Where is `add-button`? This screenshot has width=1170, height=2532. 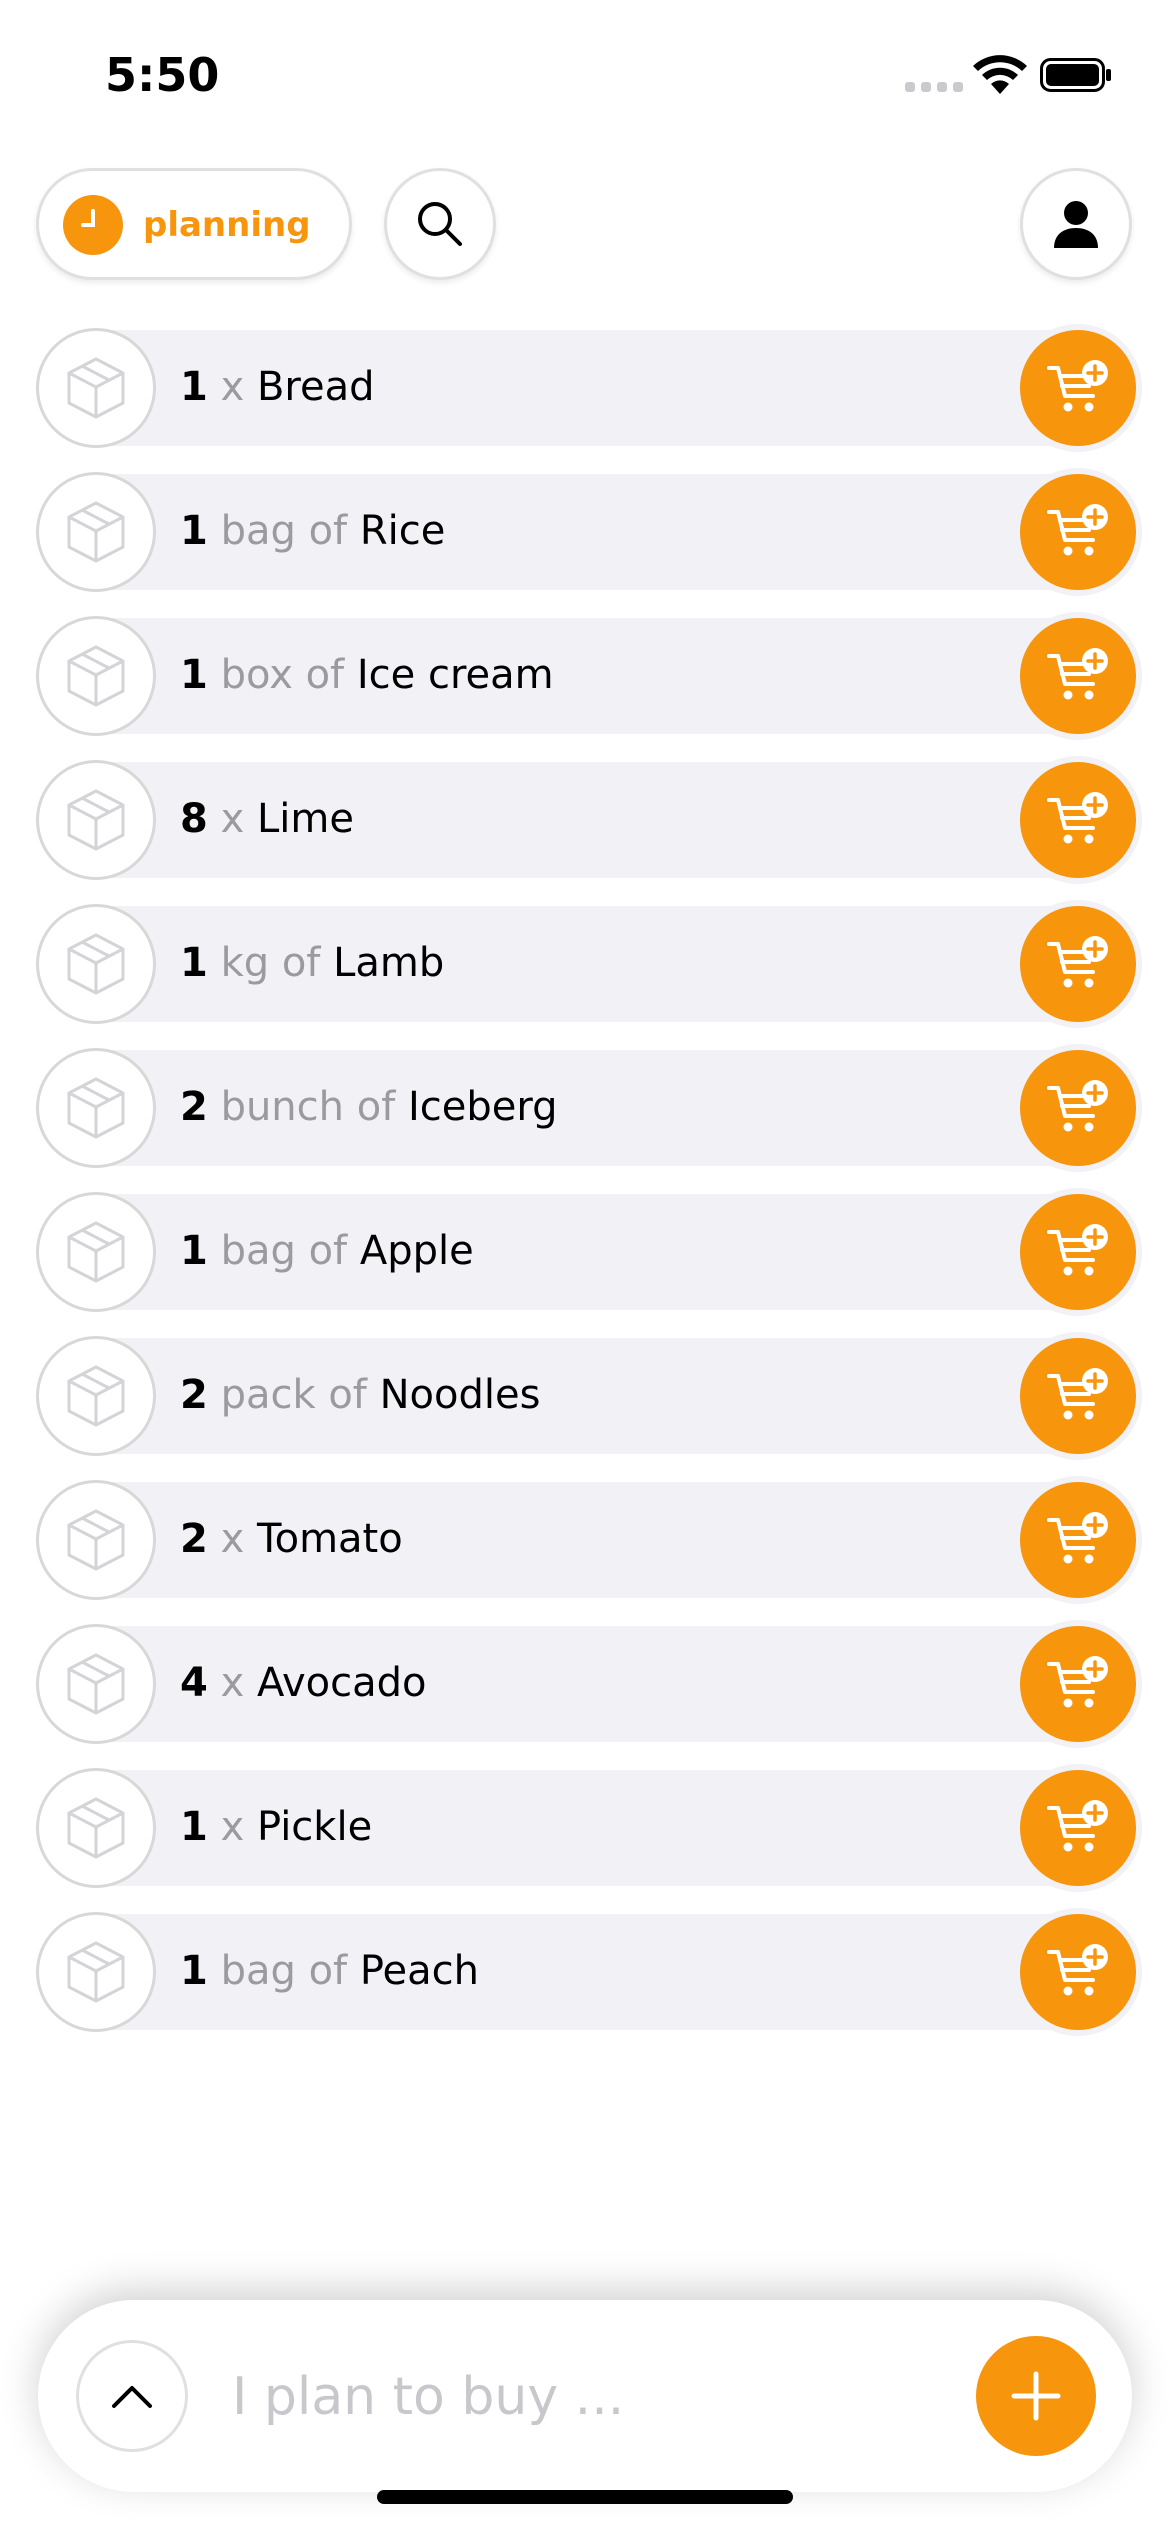 add-button is located at coordinates (1036, 2396).